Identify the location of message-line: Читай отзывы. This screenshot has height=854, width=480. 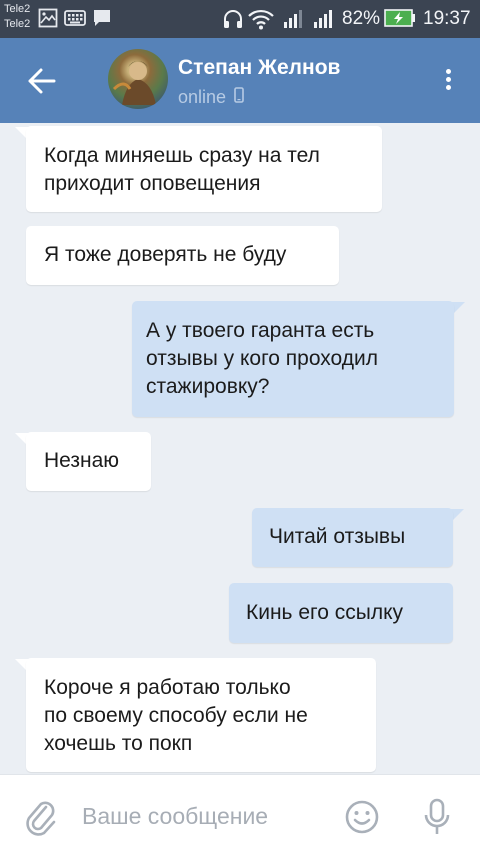
(337, 536).